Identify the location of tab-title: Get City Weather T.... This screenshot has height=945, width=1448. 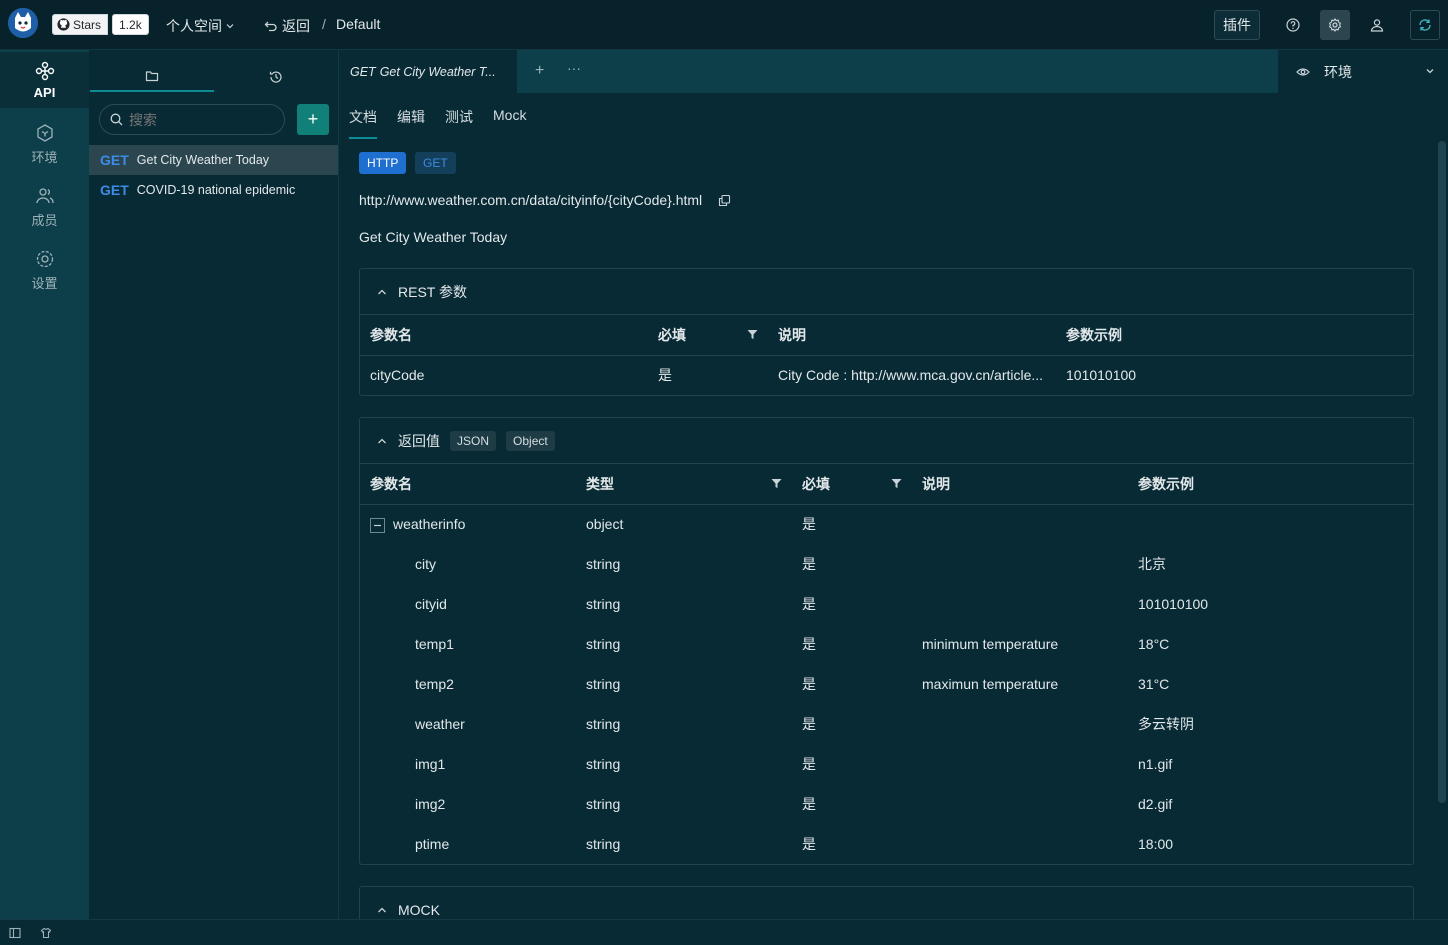
(437, 71).